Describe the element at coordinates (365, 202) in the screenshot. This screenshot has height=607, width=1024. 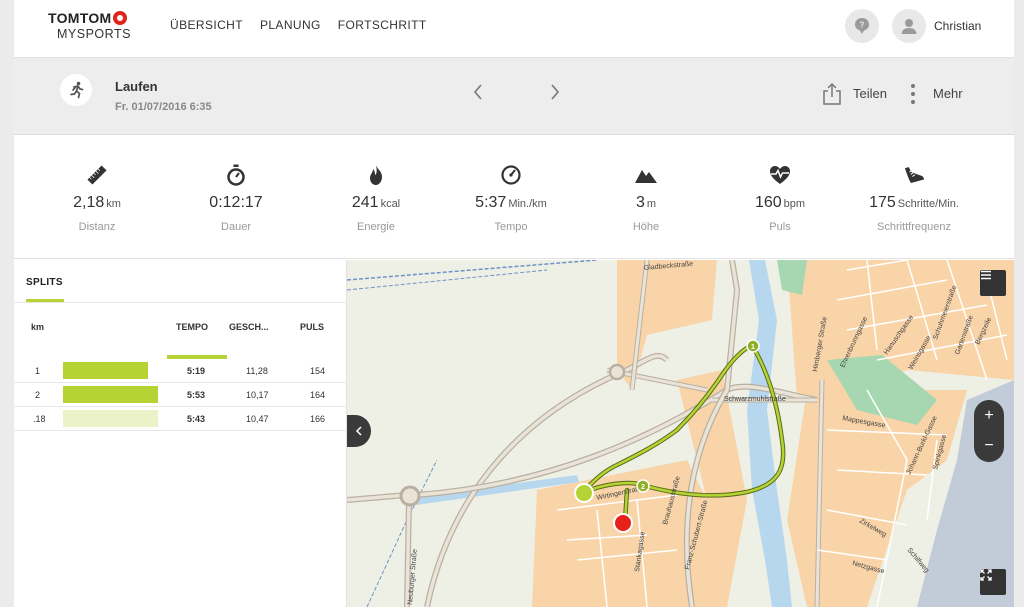
I see `stat-energy-value: 241` at that location.